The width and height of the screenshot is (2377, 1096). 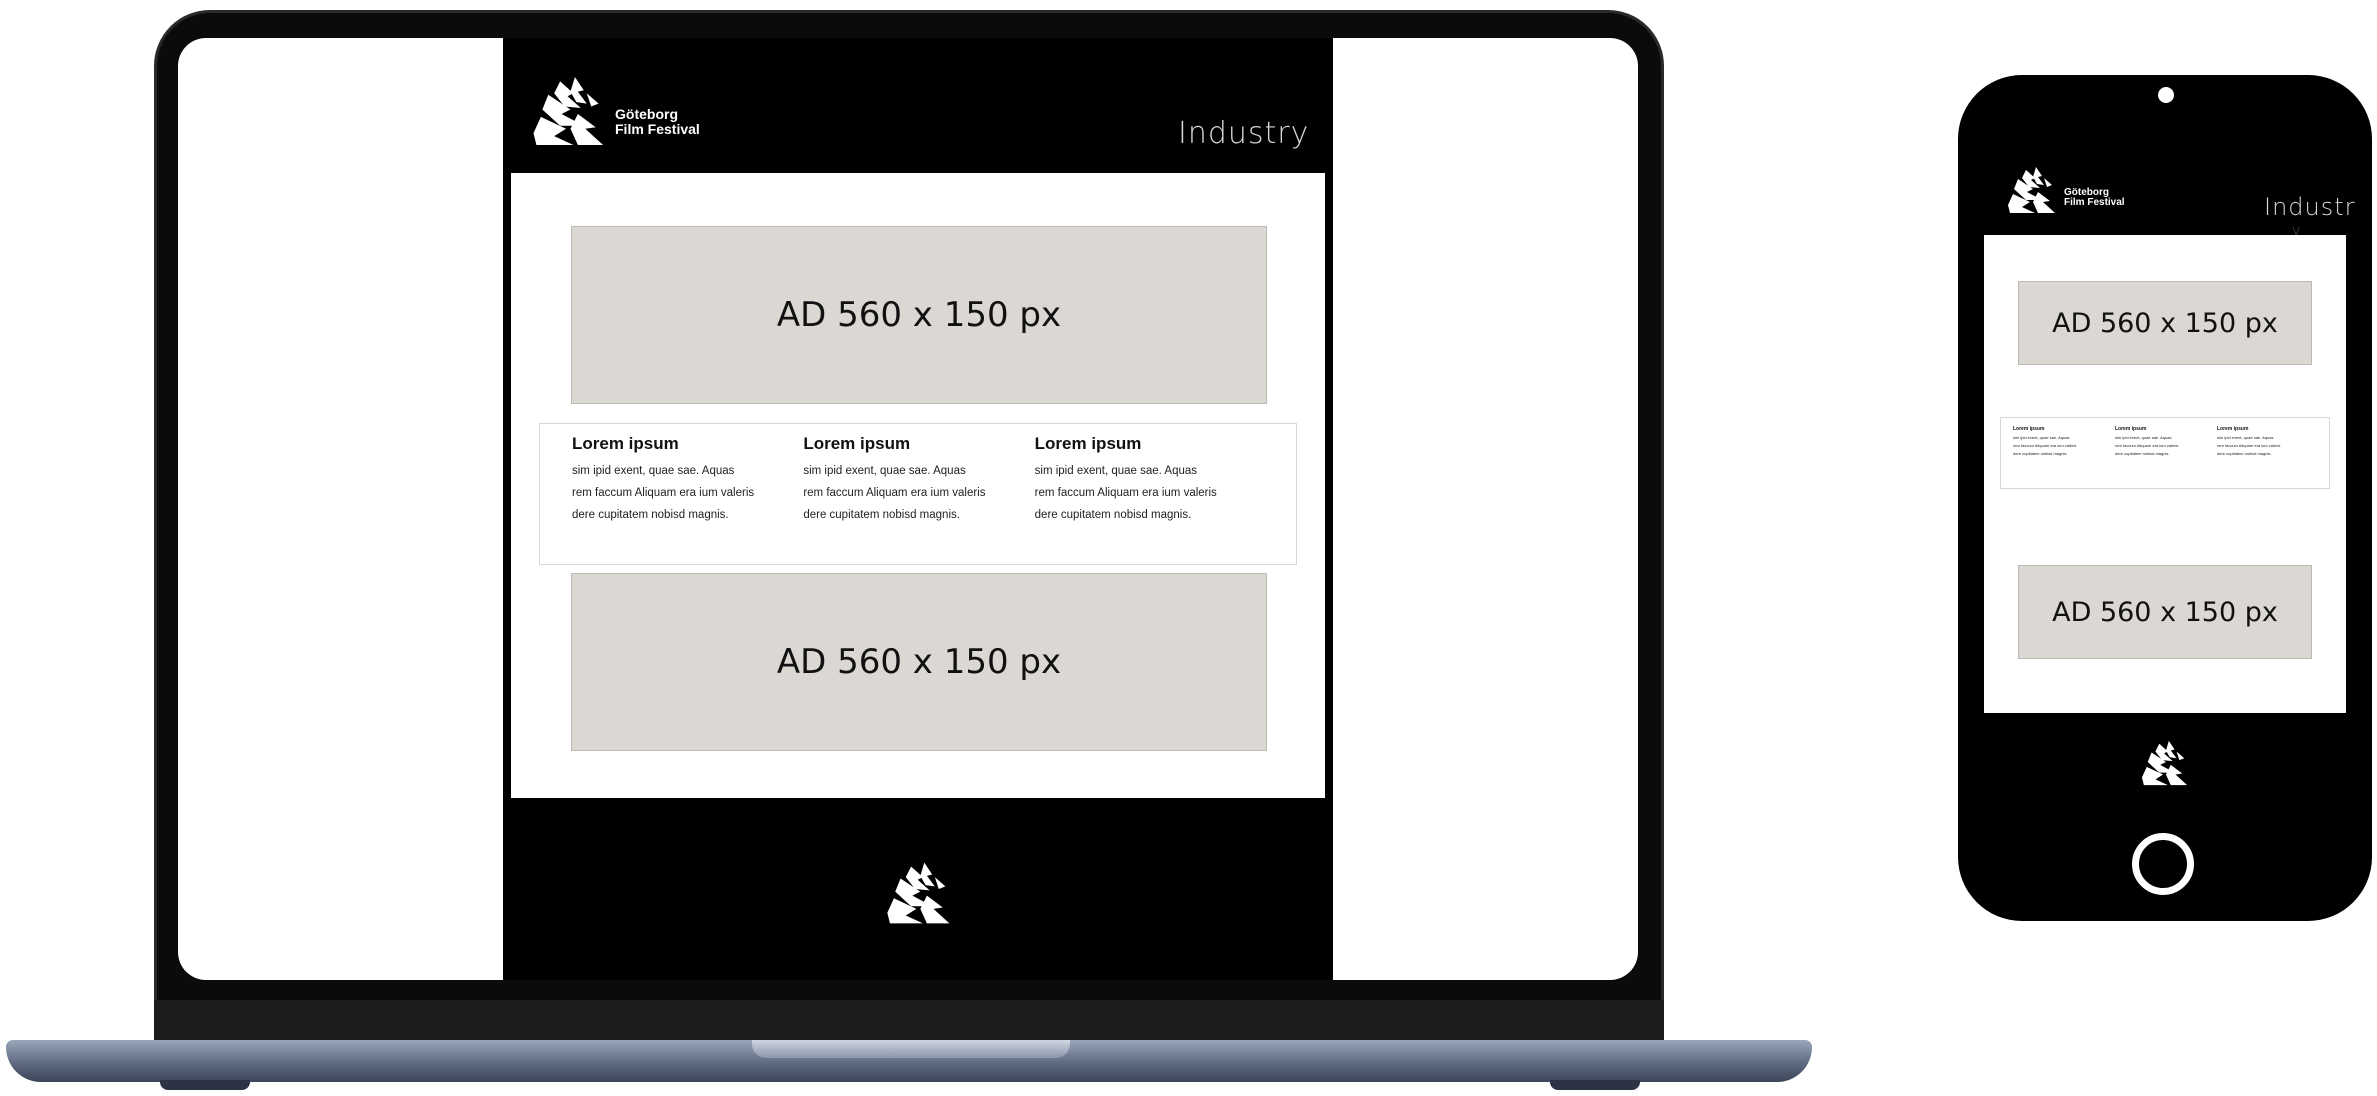 I want to click on laptop-notch, so click(x=911, y=1049).